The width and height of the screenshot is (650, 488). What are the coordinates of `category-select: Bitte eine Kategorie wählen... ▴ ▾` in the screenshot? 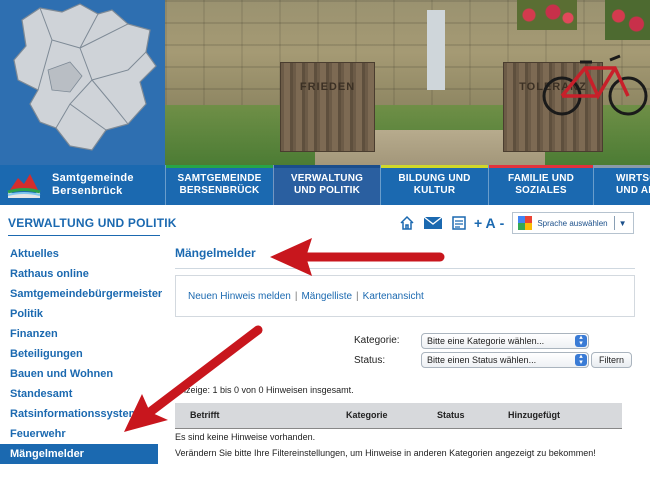 It's located at (505, 341).